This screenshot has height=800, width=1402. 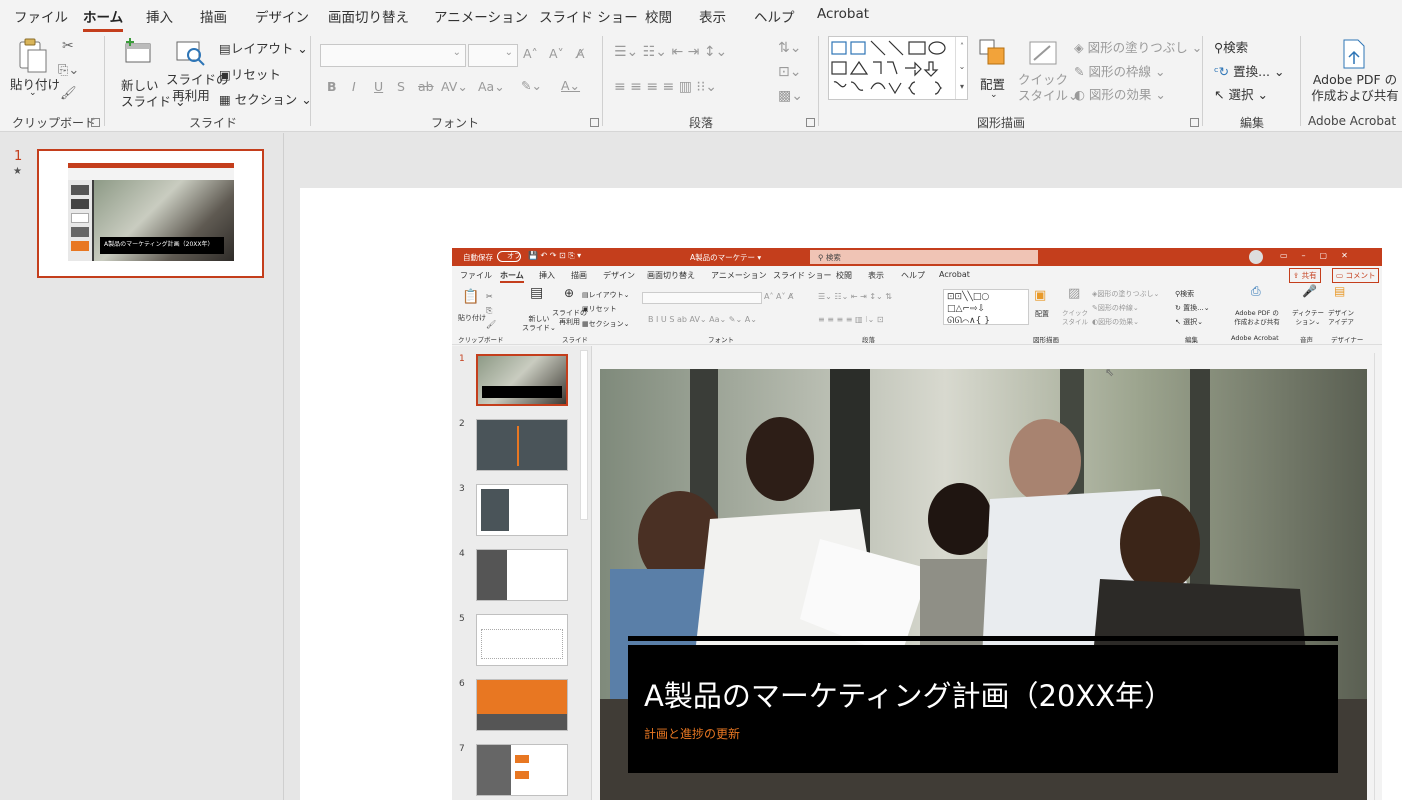 What do you see at coordinates (789, 48) in the screenshot?
I see `text-direction-icon: ⇅⌄` at bounding box center [789, 48].